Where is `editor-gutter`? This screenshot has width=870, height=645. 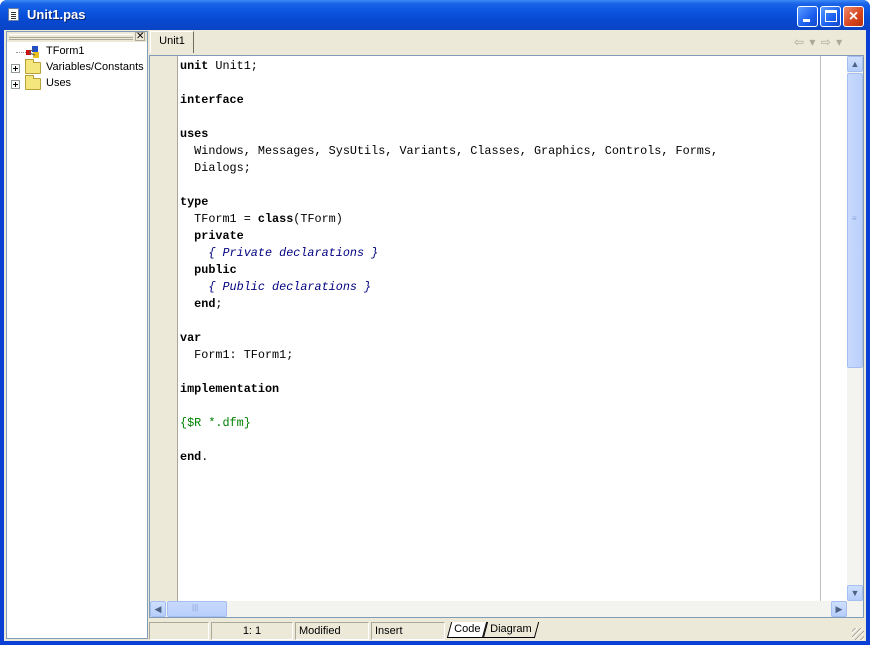 editor-gutter is located at coordinates (164, 336).